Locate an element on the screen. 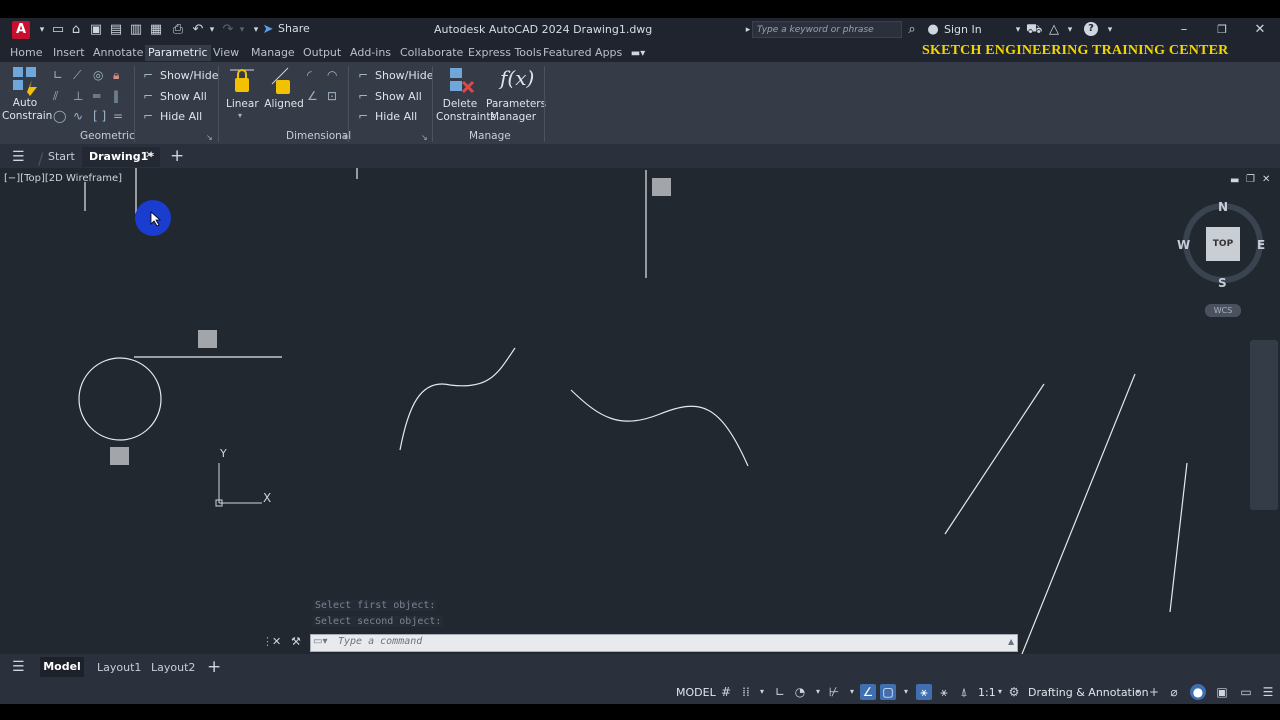 Image resolution: width=1280 pixels, height=720 pixels. new-file-icon: ▭ is located at coordinates (58, 30).